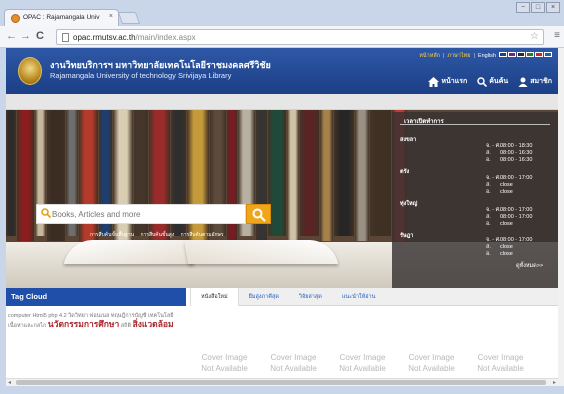 The height and width of the screenshot is (394, 564). I want to click on reload-icon: C, so click(40, 36).